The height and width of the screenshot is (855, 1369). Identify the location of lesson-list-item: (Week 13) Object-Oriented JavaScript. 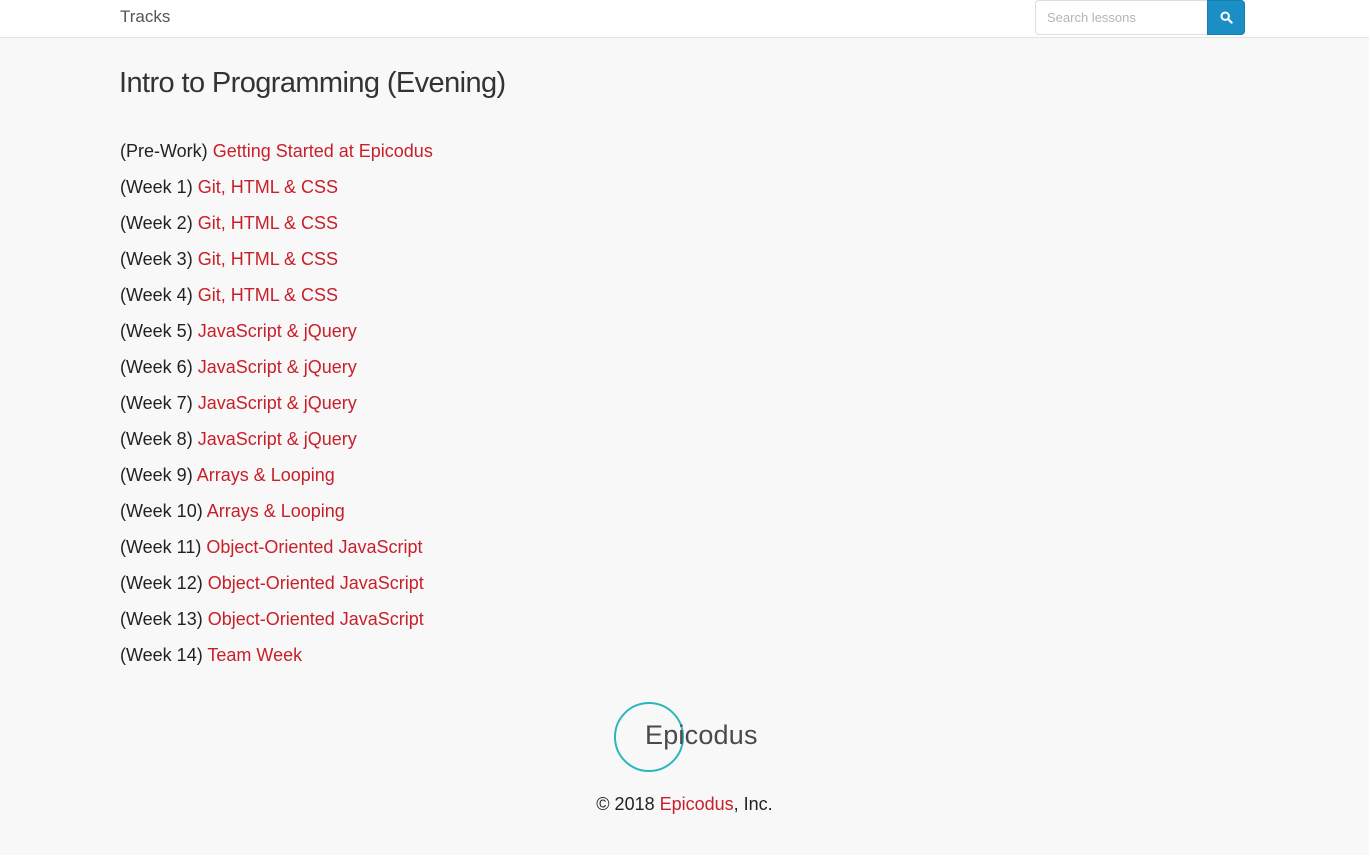
(276, 624).